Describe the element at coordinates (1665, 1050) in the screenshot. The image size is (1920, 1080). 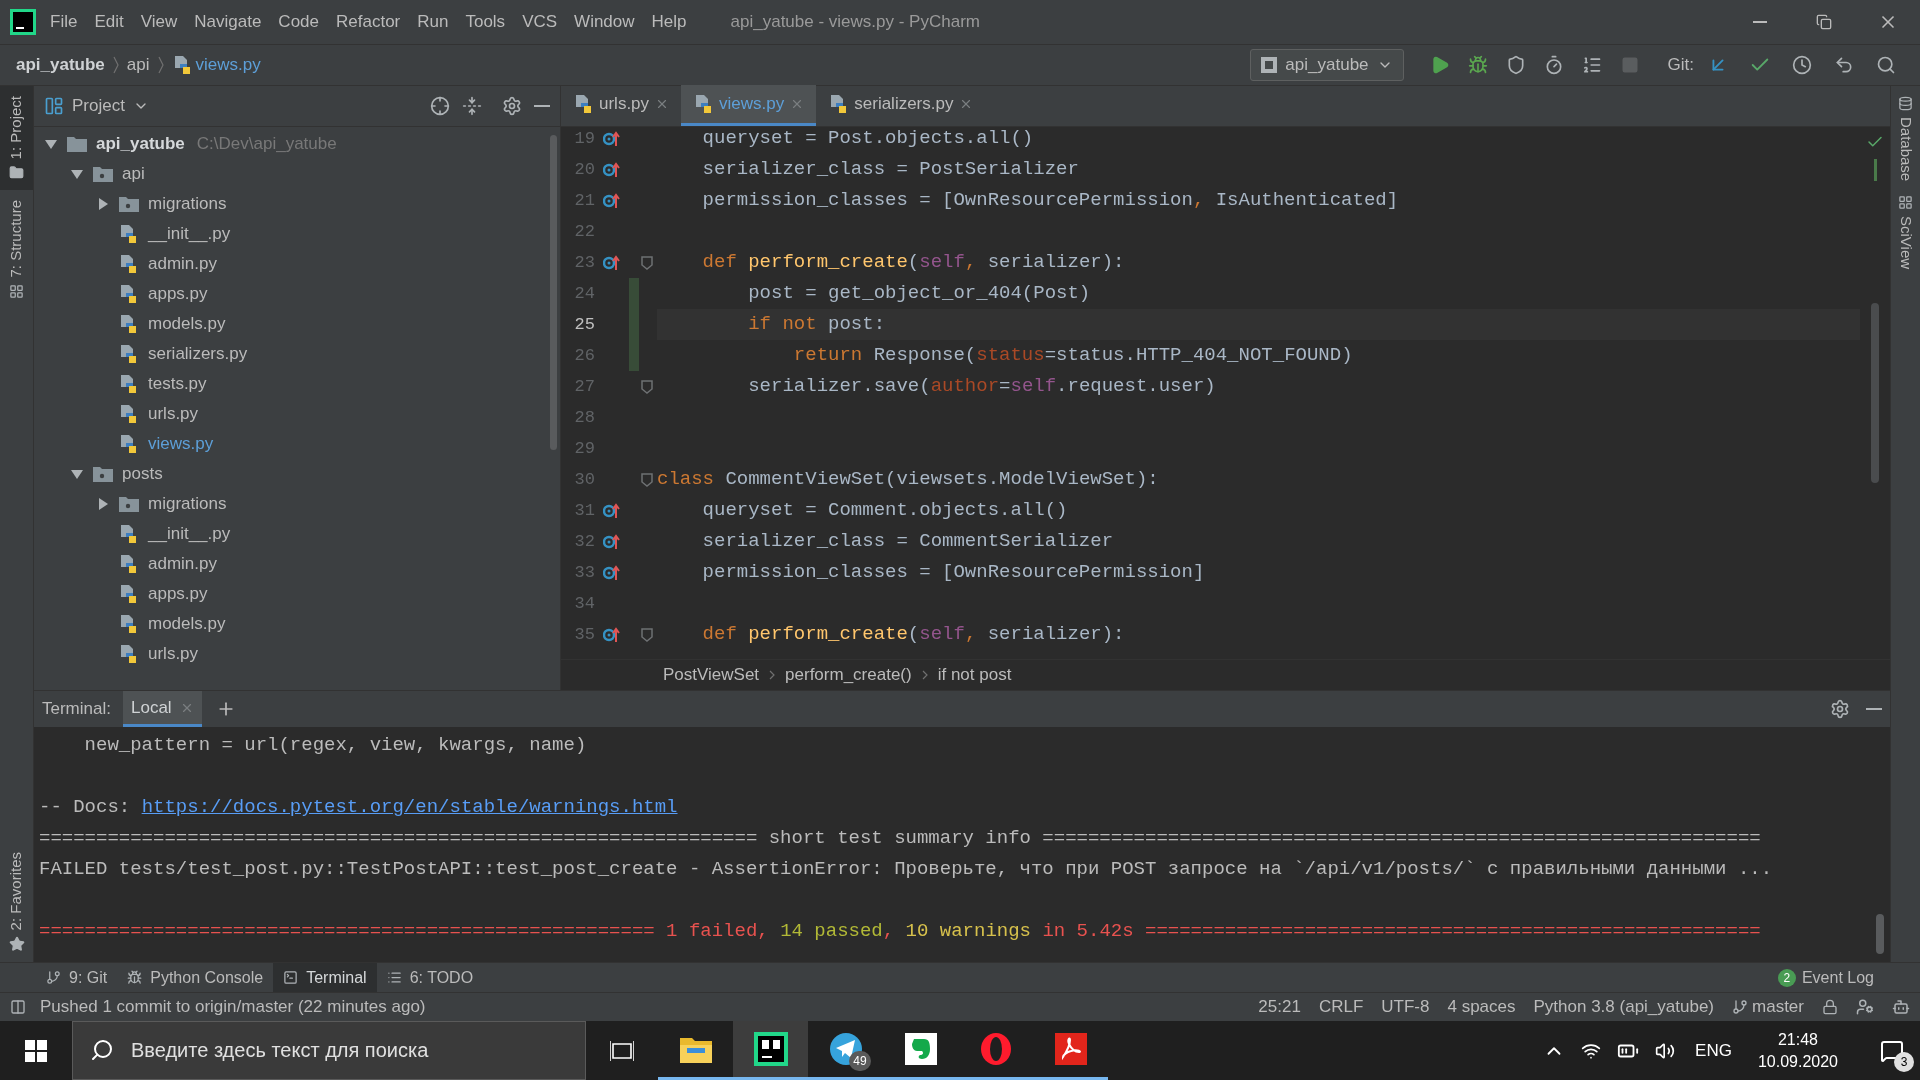
I see `volume-icon` at that location.